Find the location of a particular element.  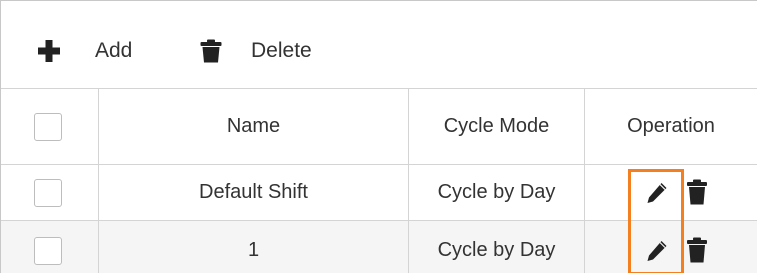

add-button-label: Add is located at coordinates (114, 50).